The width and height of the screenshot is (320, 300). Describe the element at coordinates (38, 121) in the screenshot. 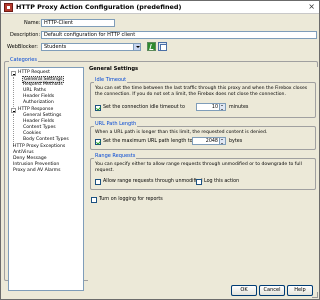

I see `tree-item-response-header-fields: Header Fields` at that location.